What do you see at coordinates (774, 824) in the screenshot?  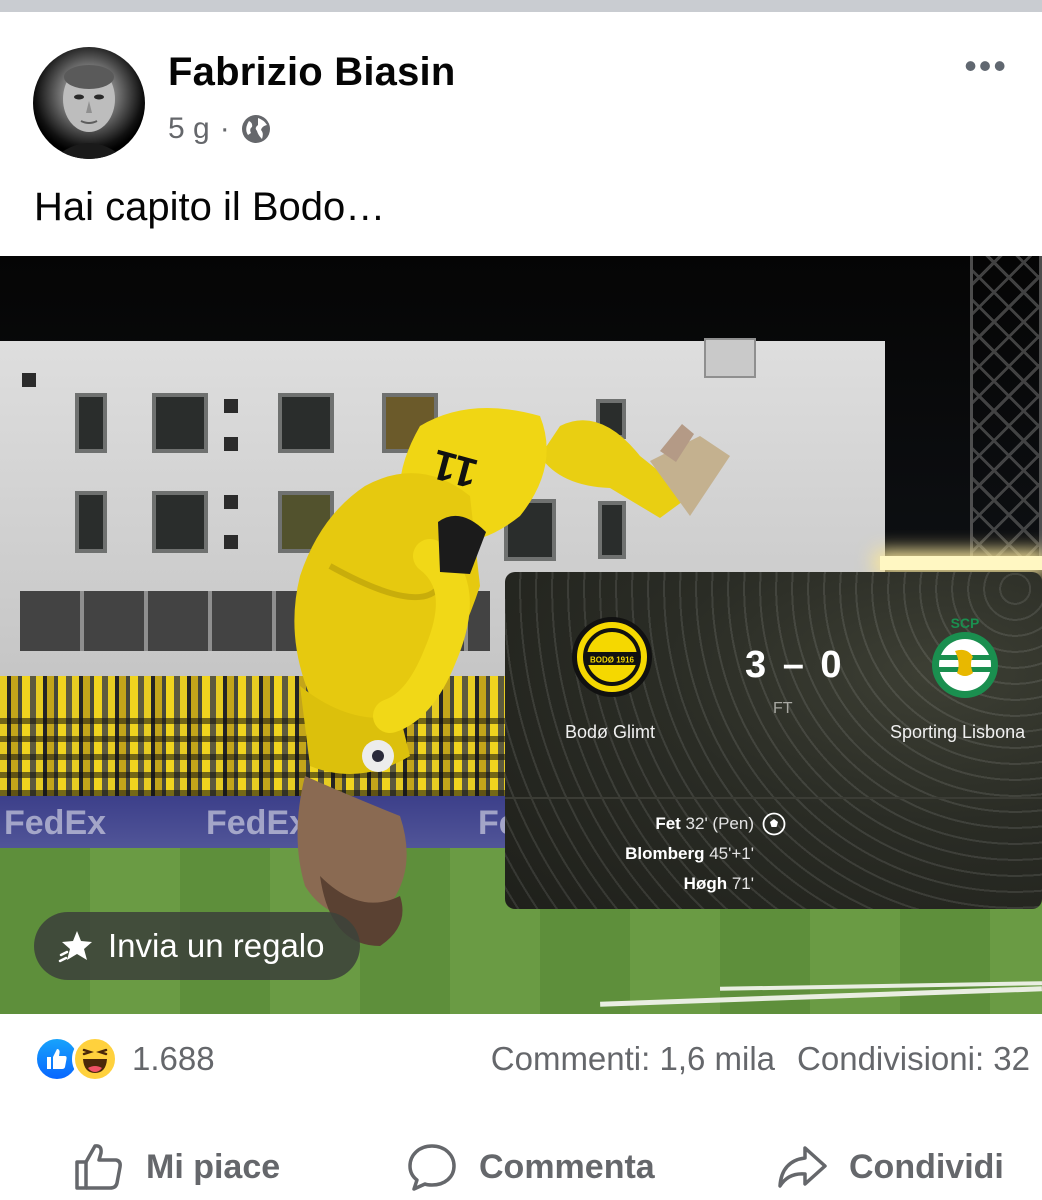 I see `soccer-ball-icon` at bounding box center [774, 824].